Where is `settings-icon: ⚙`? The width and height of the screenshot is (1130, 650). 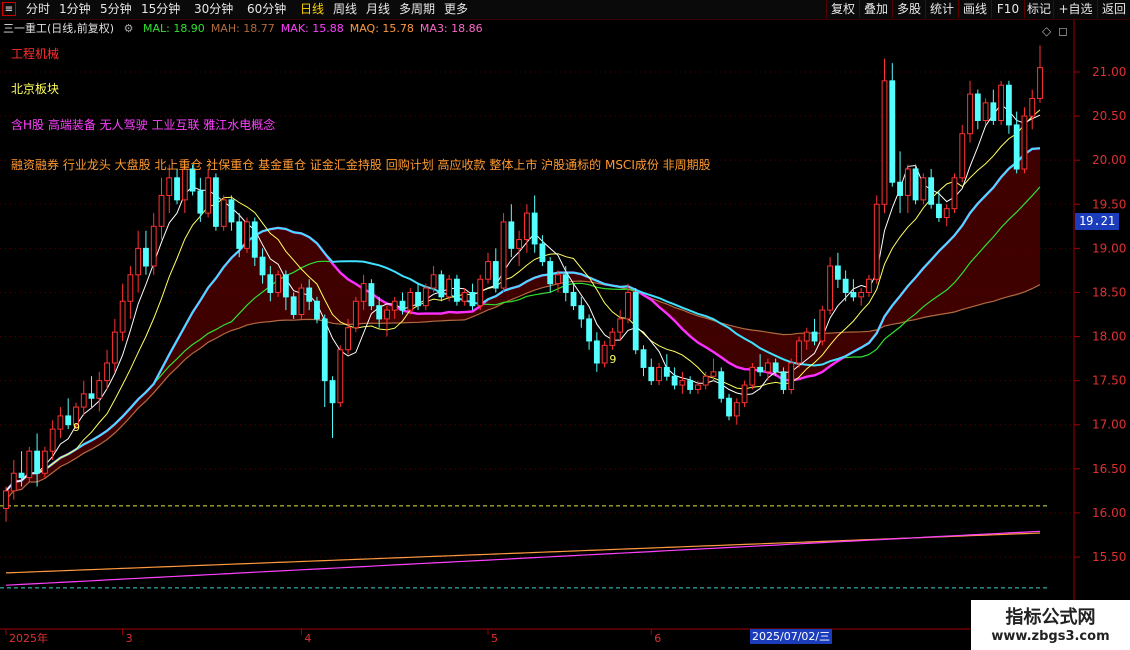 settings-icon: ⚙ is located at coordinates (129, 28).